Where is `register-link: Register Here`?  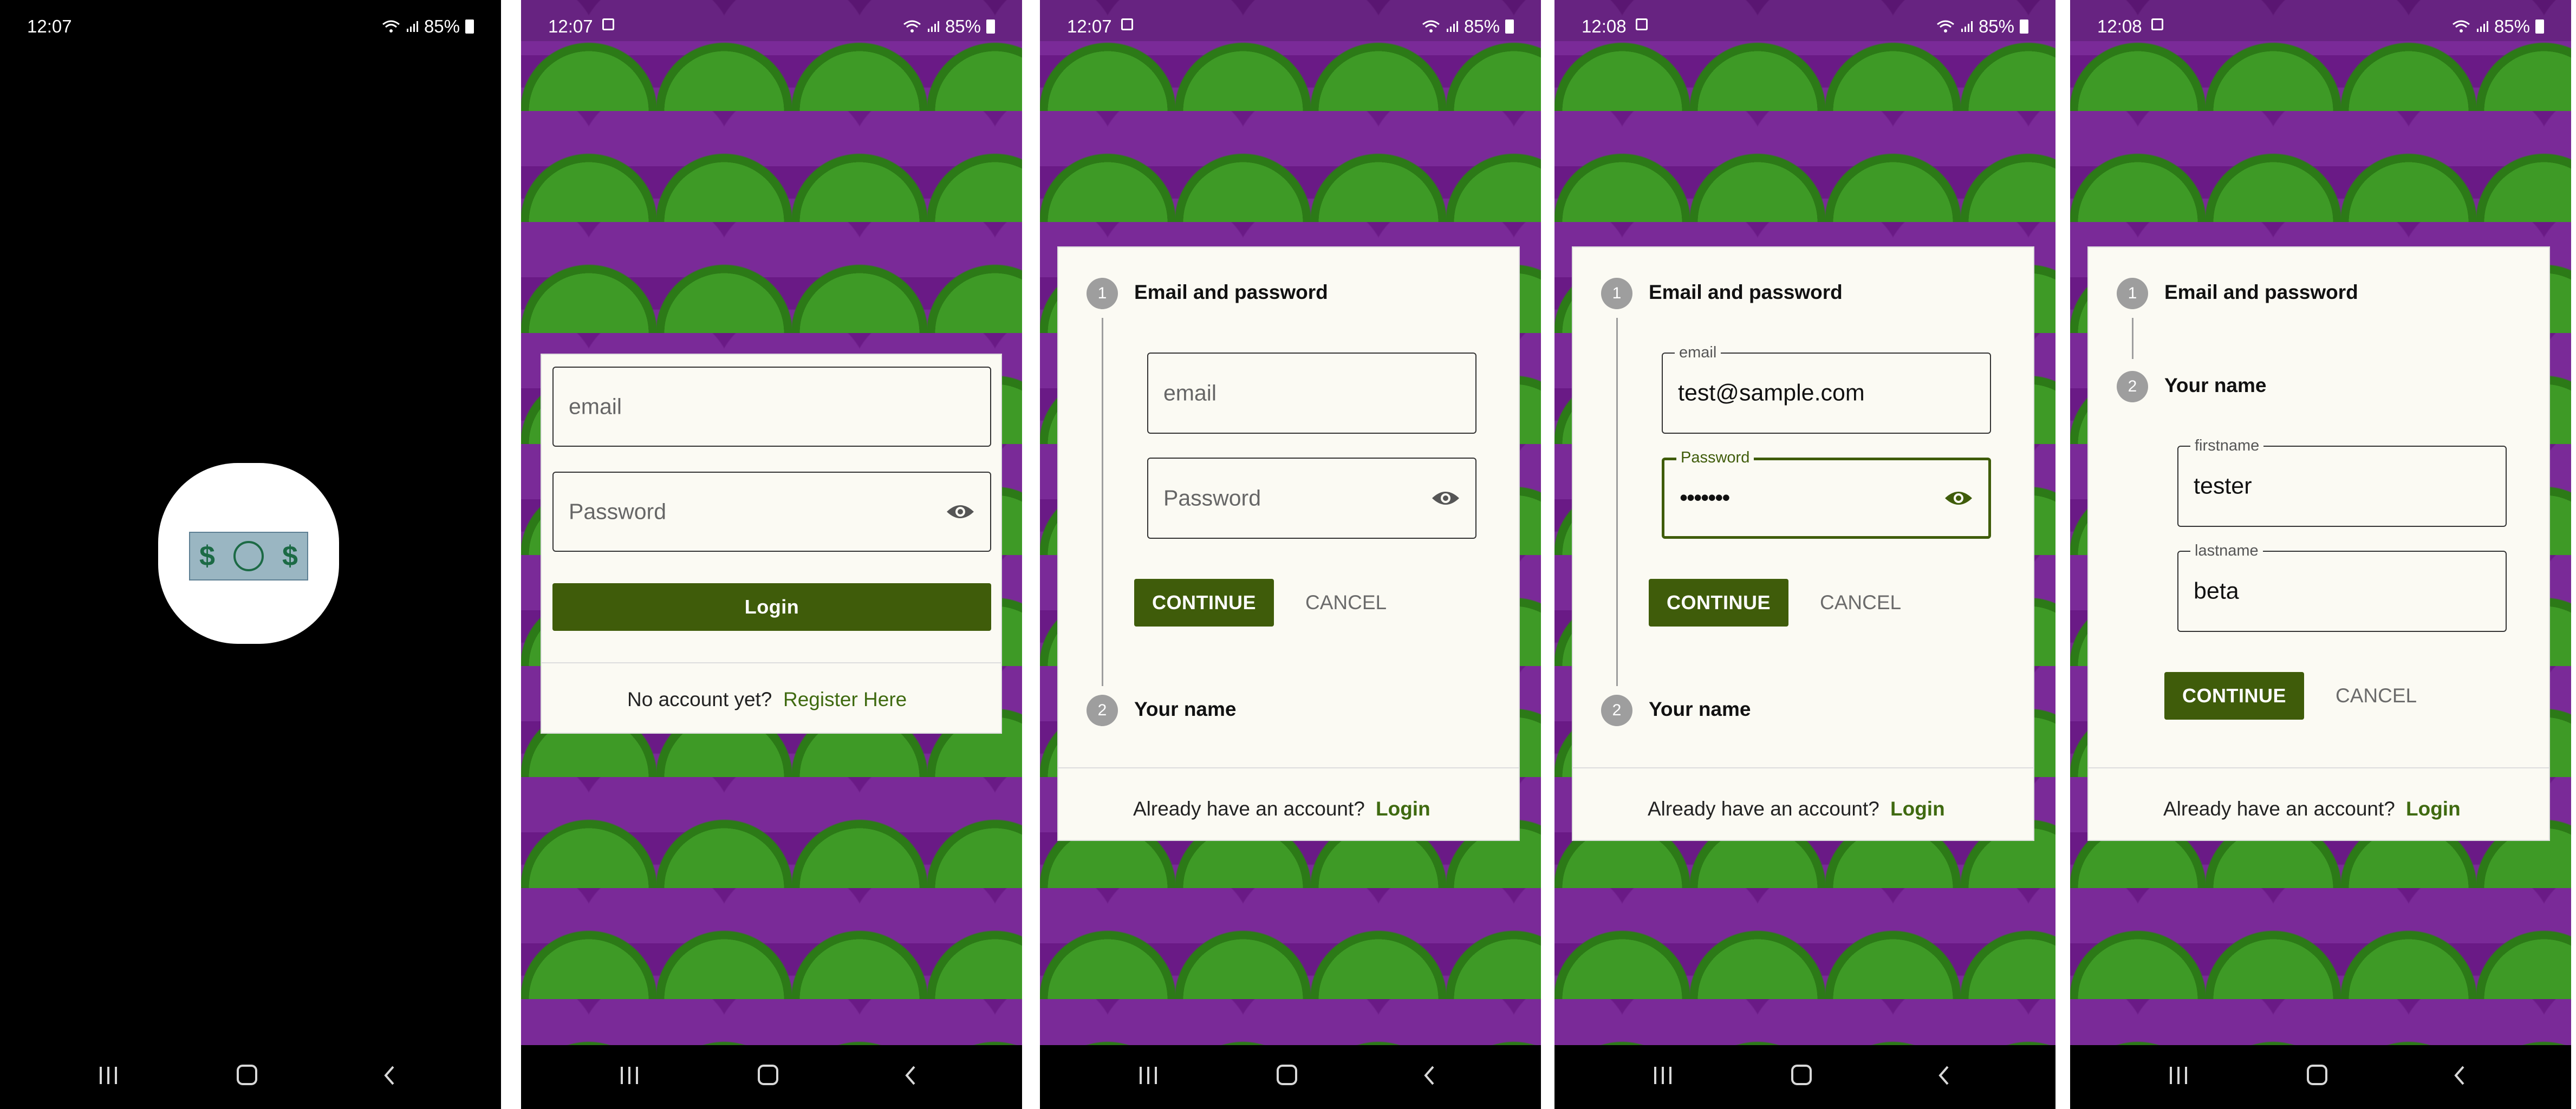
register-link: Register Here is located at coordinates (845, 699).